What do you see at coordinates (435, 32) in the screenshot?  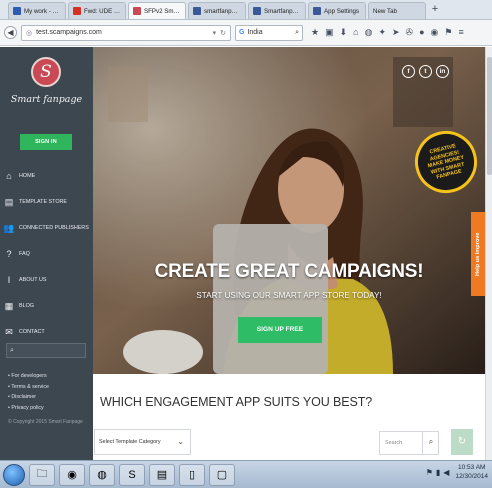 I see `account-icon: ◉` at bounding box center [435, 32].